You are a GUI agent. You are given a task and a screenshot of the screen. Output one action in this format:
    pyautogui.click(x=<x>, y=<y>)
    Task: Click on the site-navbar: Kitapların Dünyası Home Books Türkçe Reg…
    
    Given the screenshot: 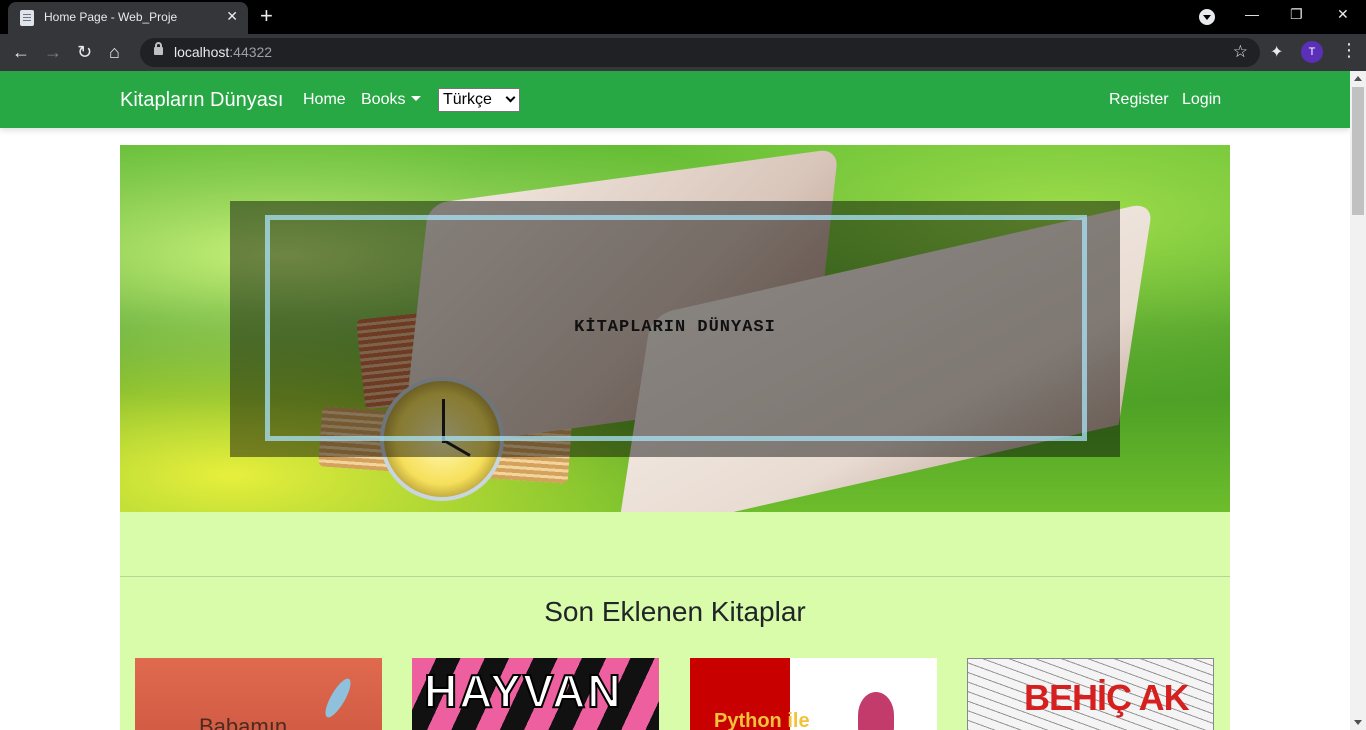 What is the action you would take?
    pyautogui.click(x=675, y=99)
    